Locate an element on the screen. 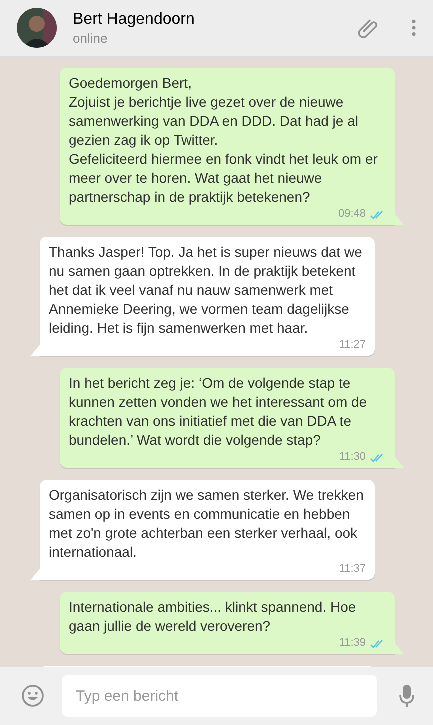 This screenshot has height=725, width=433. message-text: Internationale ambities... klinkt spannend. Hoe gaan jullie de wereld veroveren? is located at coordinates (213, 617).